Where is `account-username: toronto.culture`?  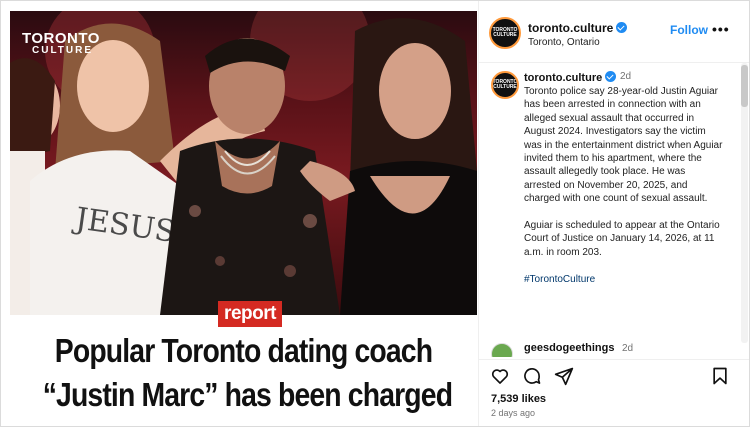
account-username: toronto.culture is located at coordinates (571, 28).